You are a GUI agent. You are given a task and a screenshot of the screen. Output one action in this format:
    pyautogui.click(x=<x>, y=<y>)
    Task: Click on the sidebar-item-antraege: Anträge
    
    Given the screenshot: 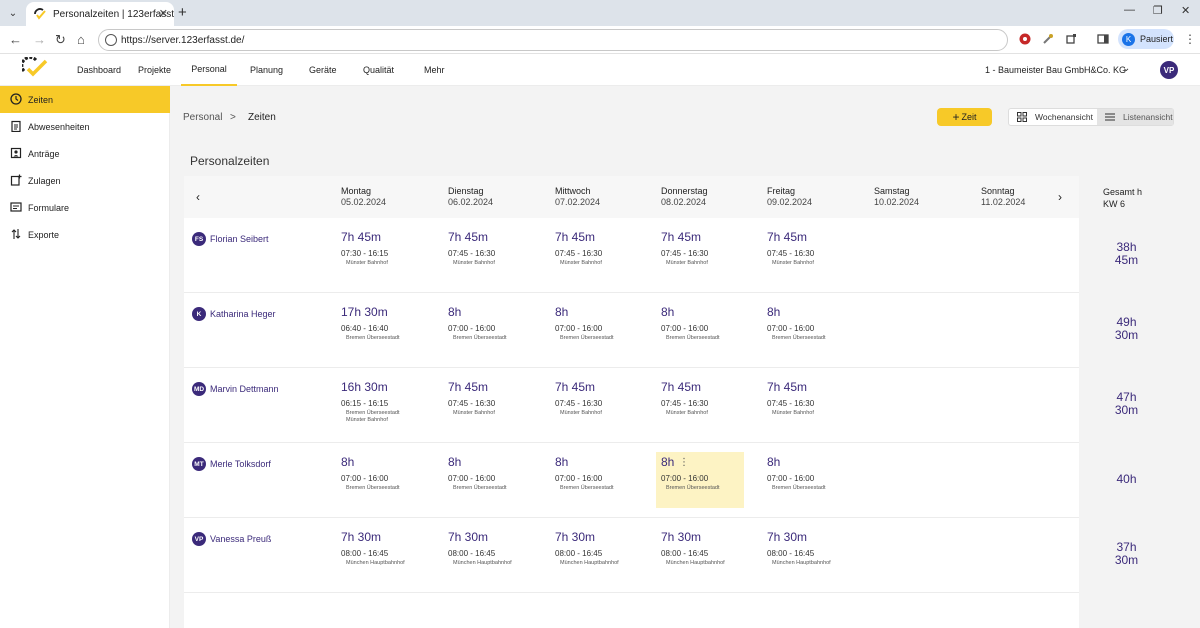 What is the action you would take?
    pyautogui.click(x=85, y=153)
    